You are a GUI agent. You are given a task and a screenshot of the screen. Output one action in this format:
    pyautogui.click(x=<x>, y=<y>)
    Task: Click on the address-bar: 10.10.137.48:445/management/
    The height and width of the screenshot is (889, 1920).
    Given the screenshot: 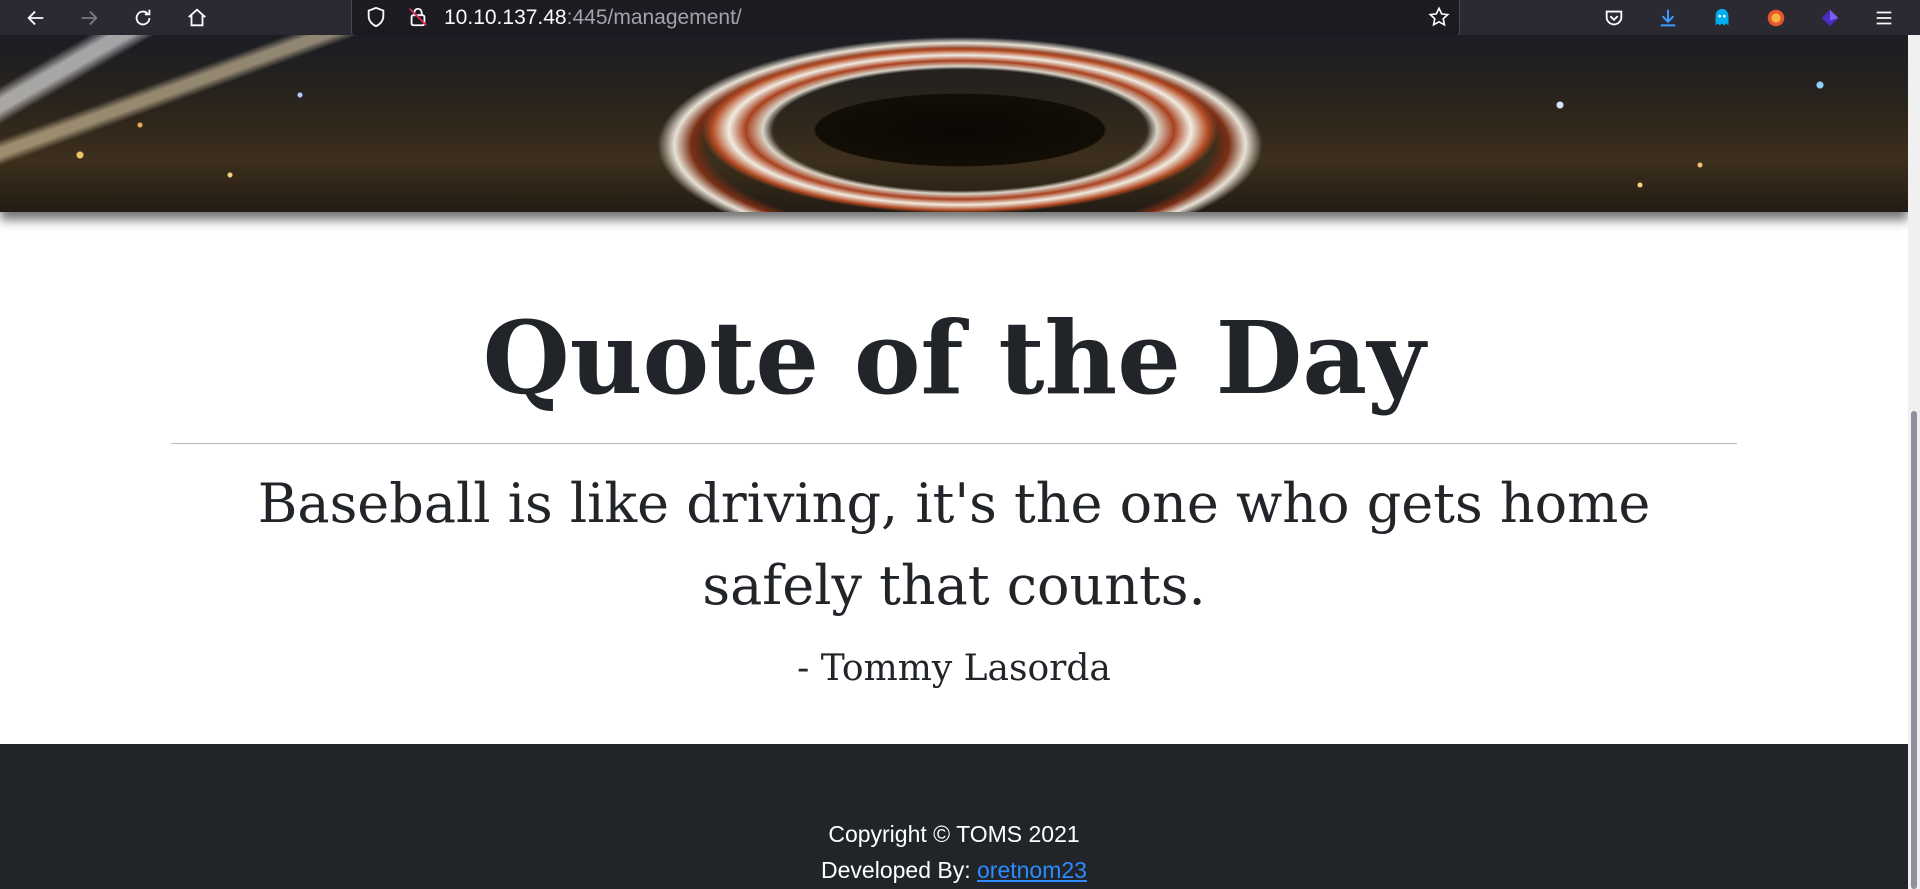 What is the action you would take?
    pyautogui.click(x=905, y=19)
    